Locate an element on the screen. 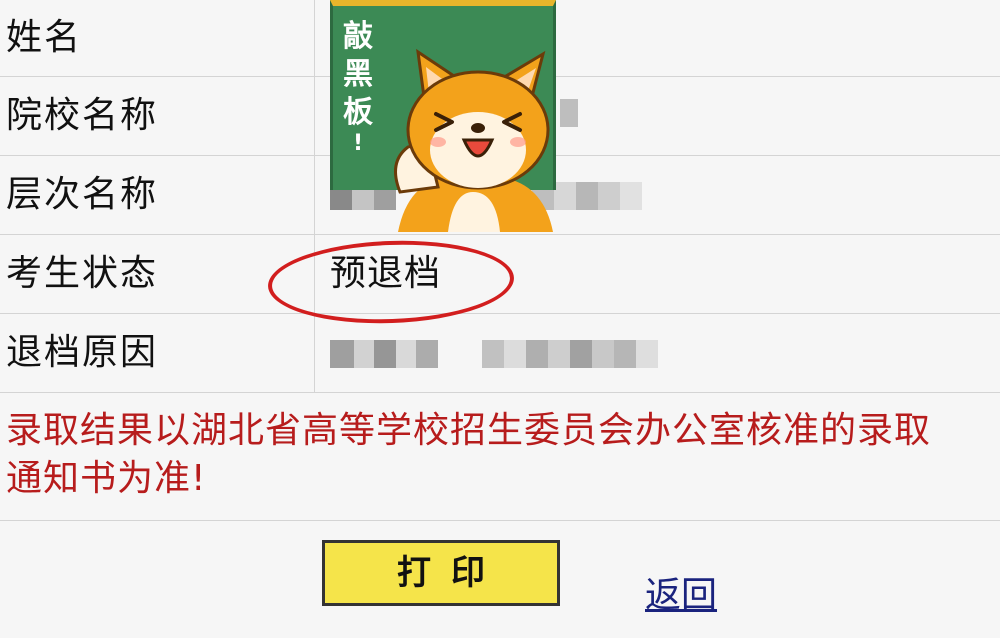 The image size is (1000, 638). row-label: 院校名称 is located at coordinates (82, 115).